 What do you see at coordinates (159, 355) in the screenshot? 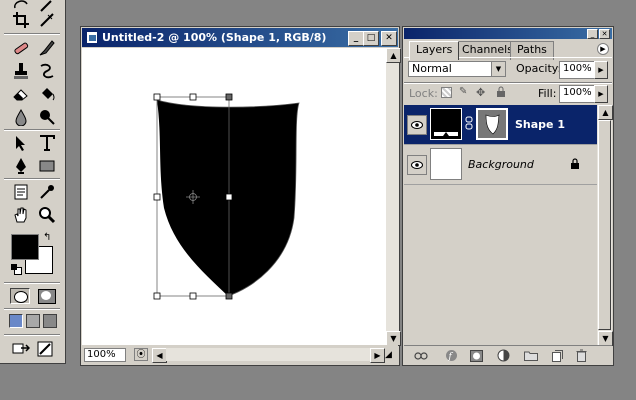
I see `scroll-left-button: ◀` at bounding box center [159, 355].